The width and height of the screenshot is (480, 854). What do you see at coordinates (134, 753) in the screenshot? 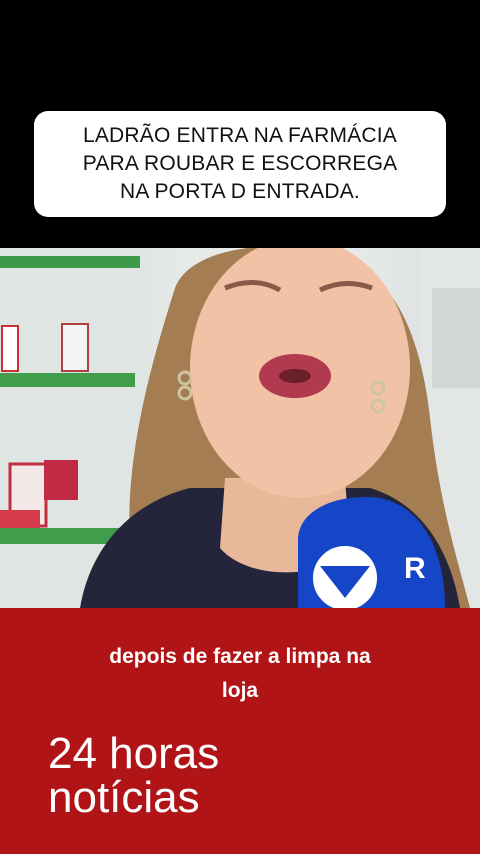
I see `brand-logo-line-1: 24 horas` at bounding box center [134, 753].